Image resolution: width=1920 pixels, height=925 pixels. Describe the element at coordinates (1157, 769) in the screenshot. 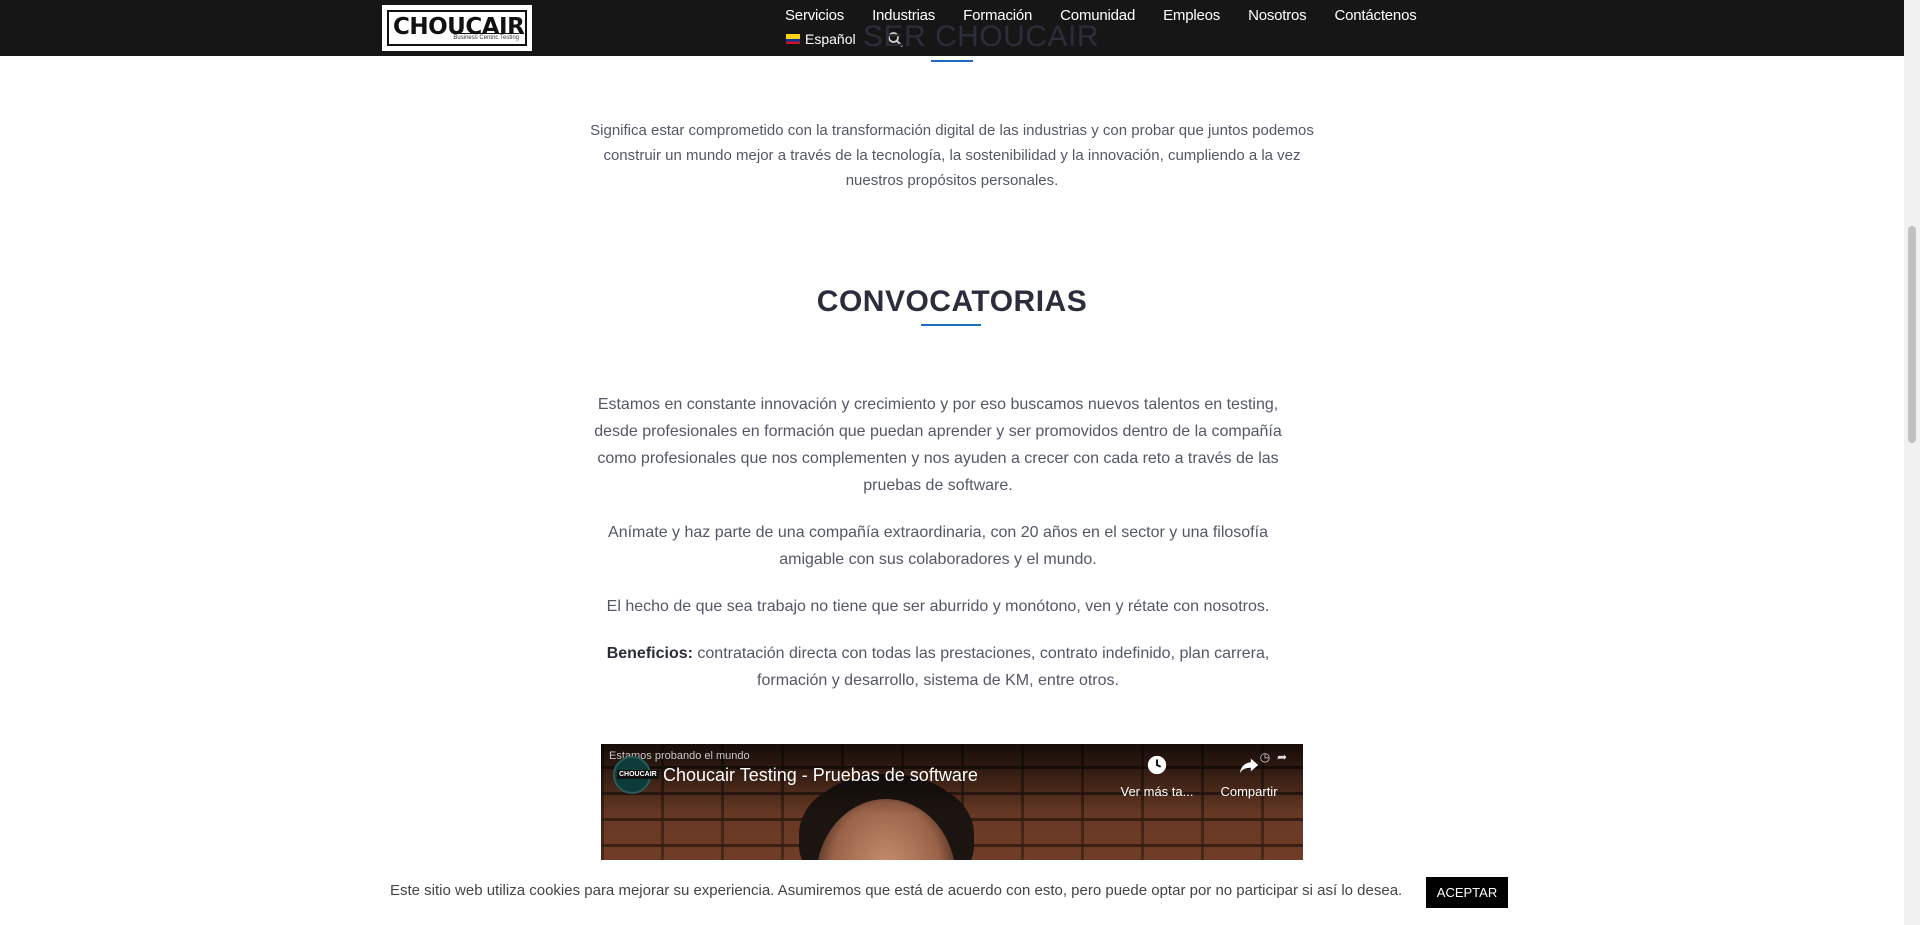

I see `clock-icon` at that location.